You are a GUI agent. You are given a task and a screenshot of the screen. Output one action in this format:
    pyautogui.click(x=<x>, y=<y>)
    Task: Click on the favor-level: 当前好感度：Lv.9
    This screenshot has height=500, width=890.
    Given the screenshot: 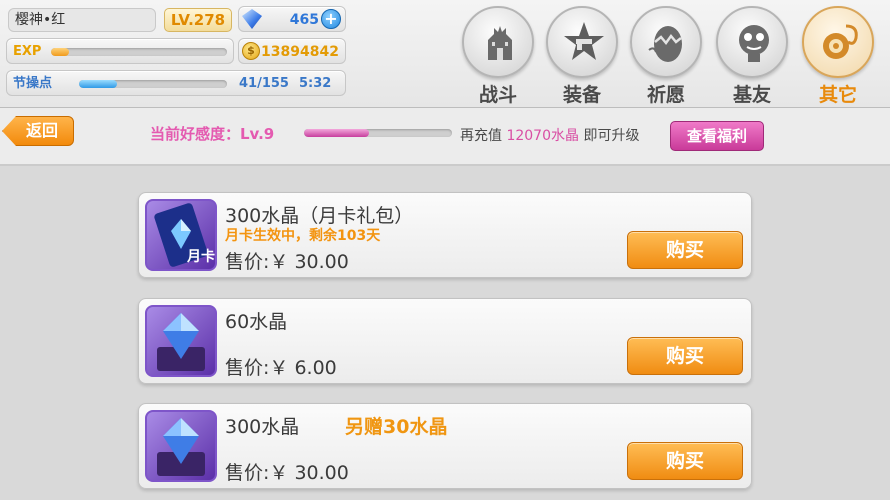 What is the action you would take?
    pyautogui.click(x=212, y=134)
    